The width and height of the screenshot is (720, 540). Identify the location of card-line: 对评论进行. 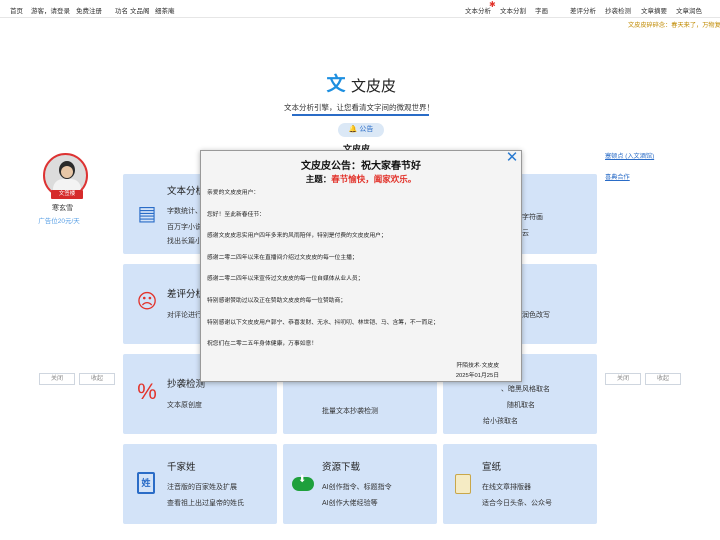
(184, 315).